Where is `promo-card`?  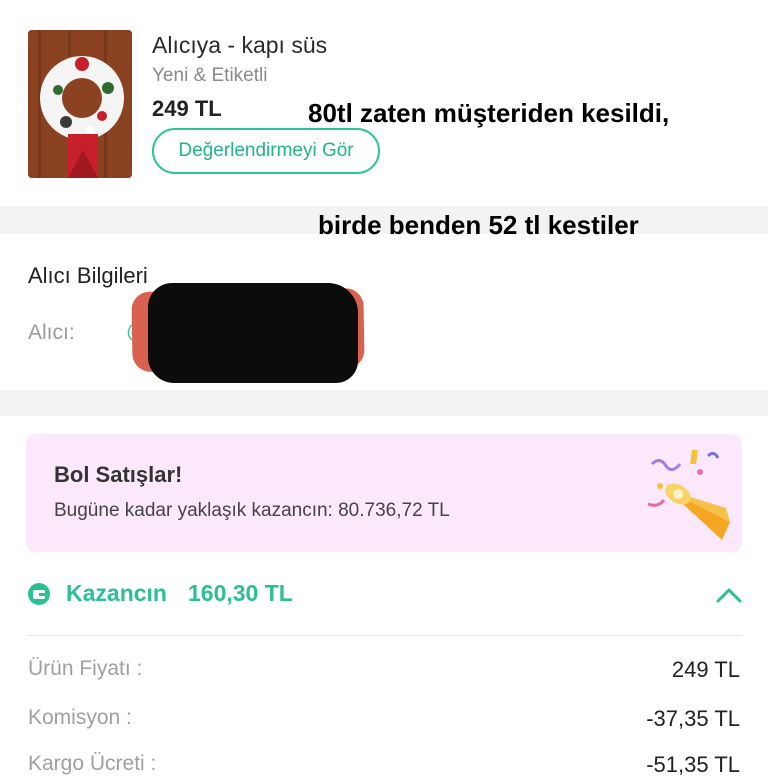
promo-card is located at coordinates (384, 493).